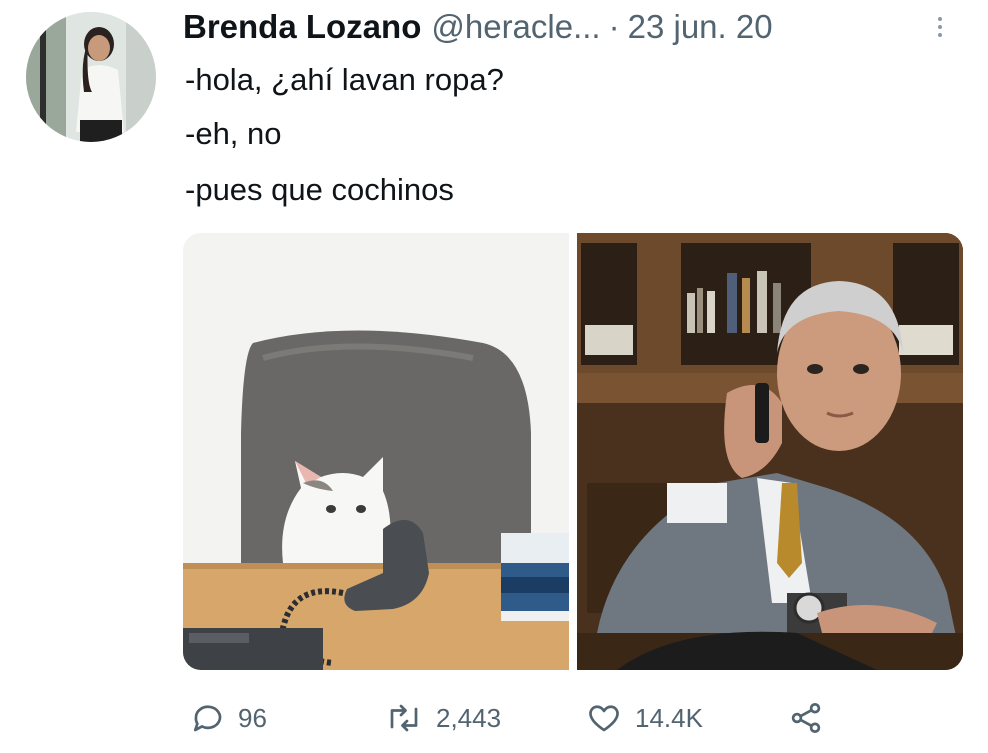  What do you see at coordinates (233, 133) in the screenshot?
I see `tweet-text-line-2: -eh, no` at bounding box center [233, 133].